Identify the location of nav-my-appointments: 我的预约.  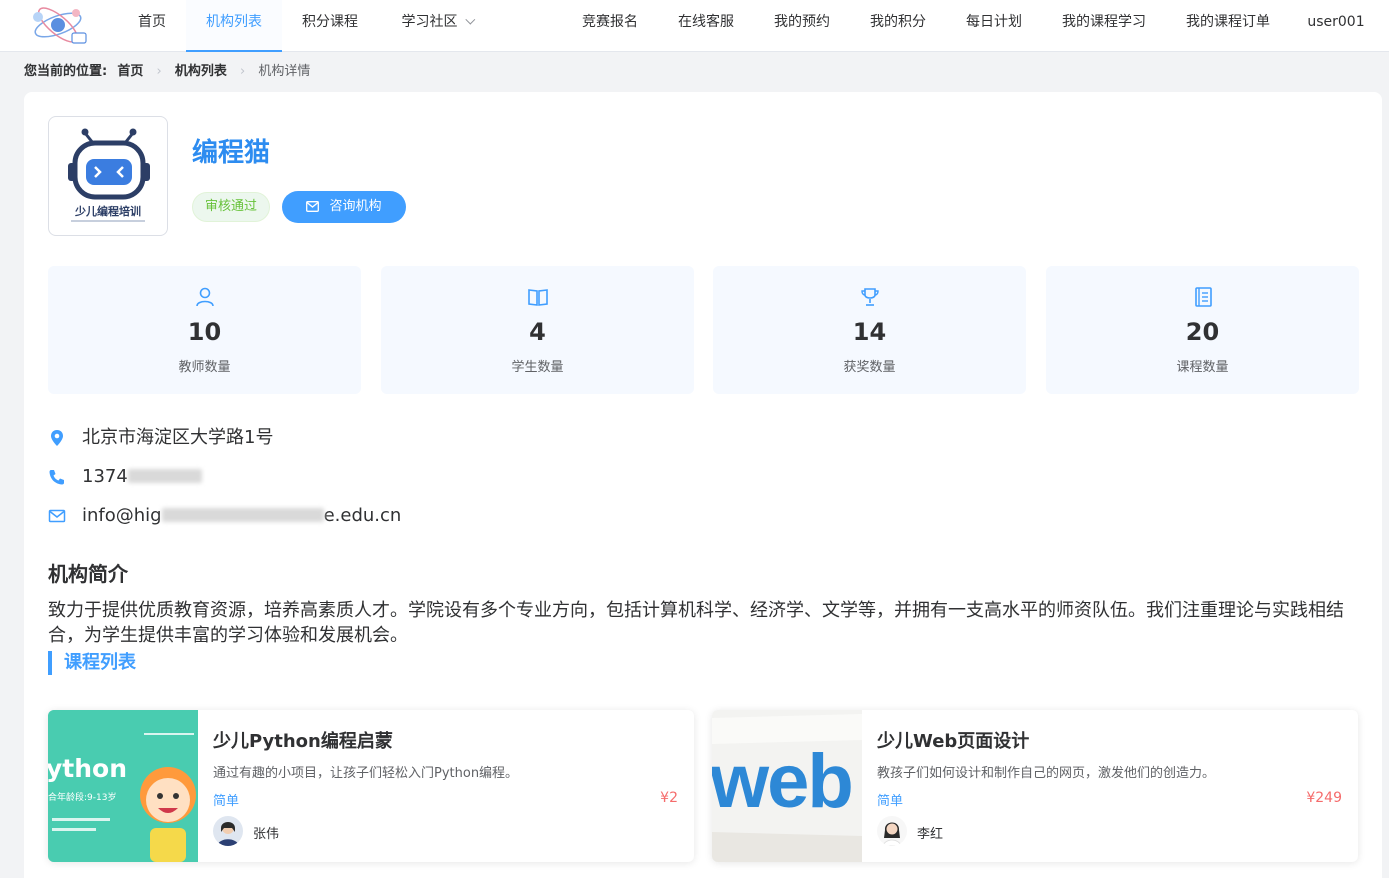
(802, 26).